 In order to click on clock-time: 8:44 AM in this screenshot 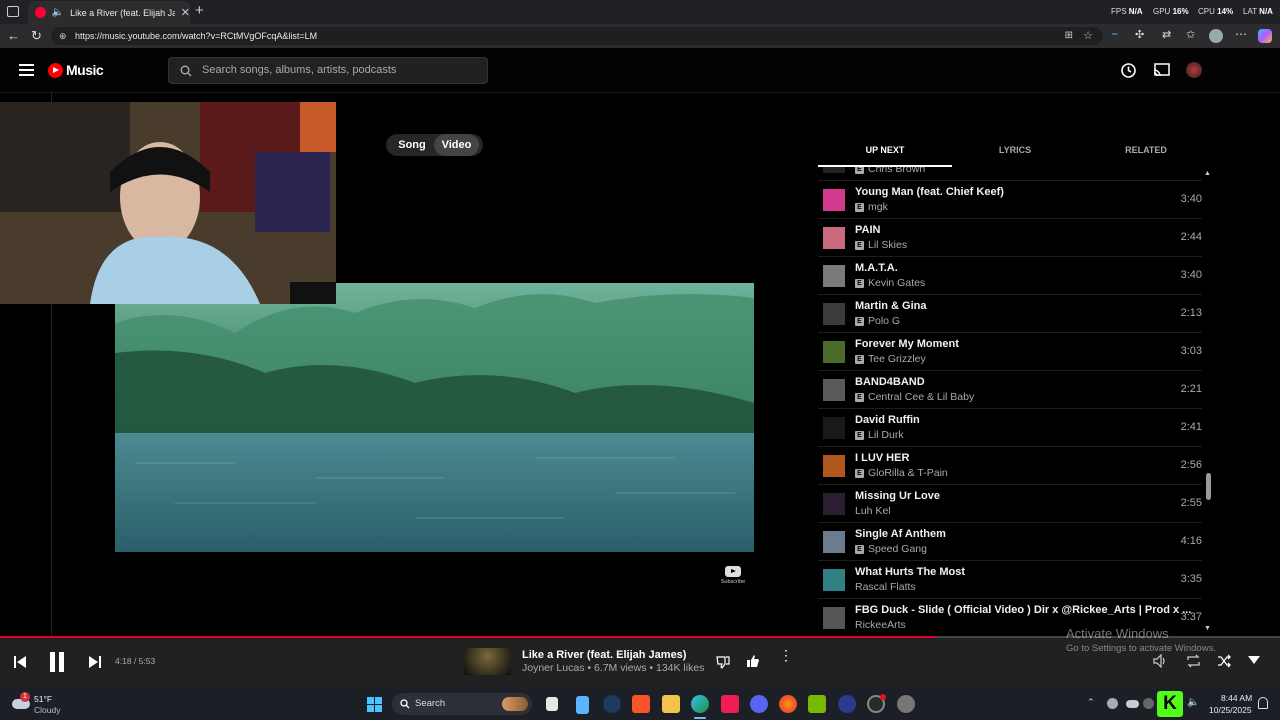, I will do `click(1236, 698)`.